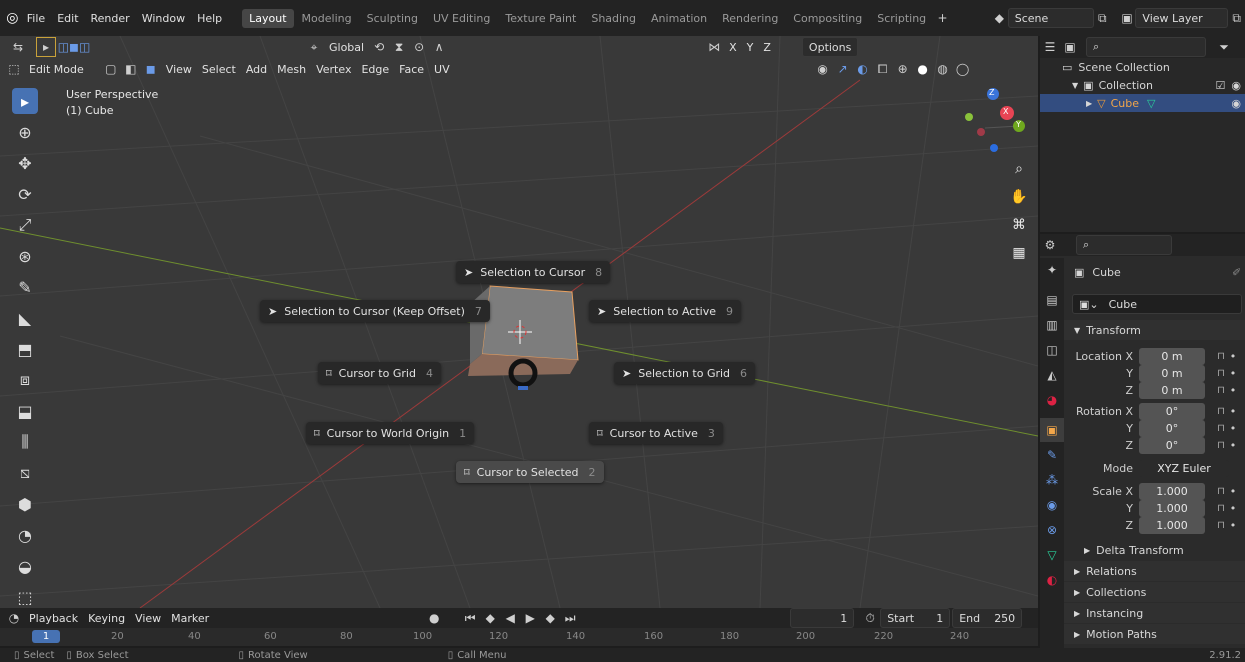 The width and height of the screenshot is (1245, 662). I want to click on relations-panel: ▶ Relations, so click(1154, 571).